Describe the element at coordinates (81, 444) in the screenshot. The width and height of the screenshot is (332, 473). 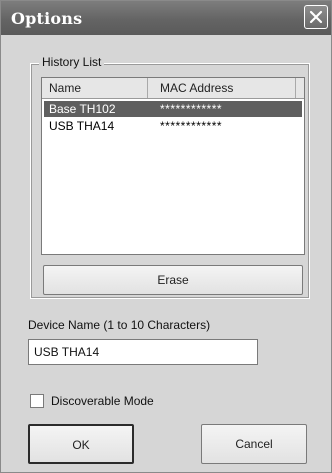
I see `ok-button: OK` at that location.